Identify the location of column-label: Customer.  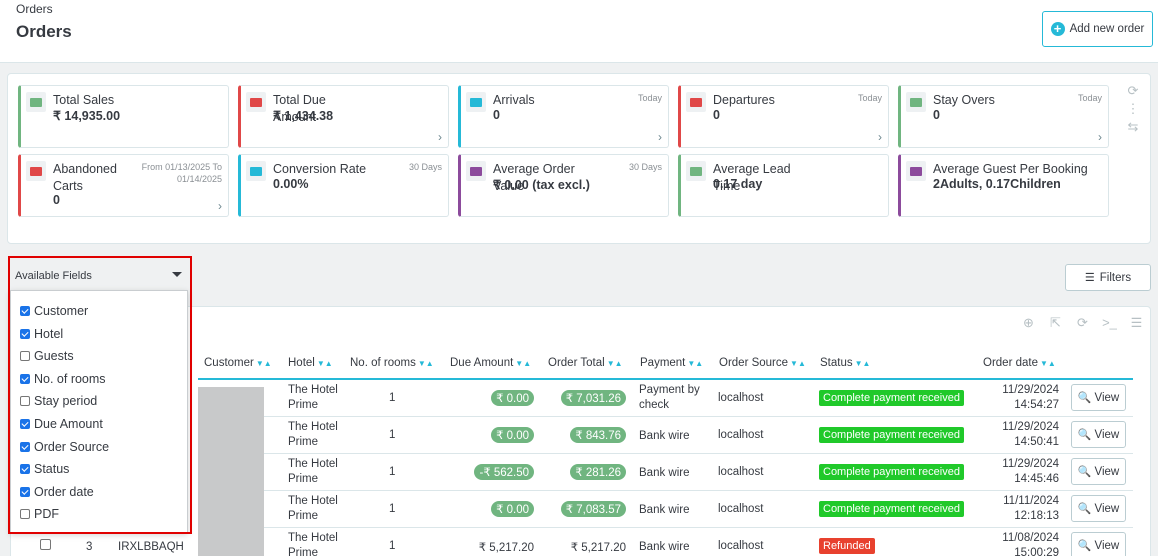
(229, 363).